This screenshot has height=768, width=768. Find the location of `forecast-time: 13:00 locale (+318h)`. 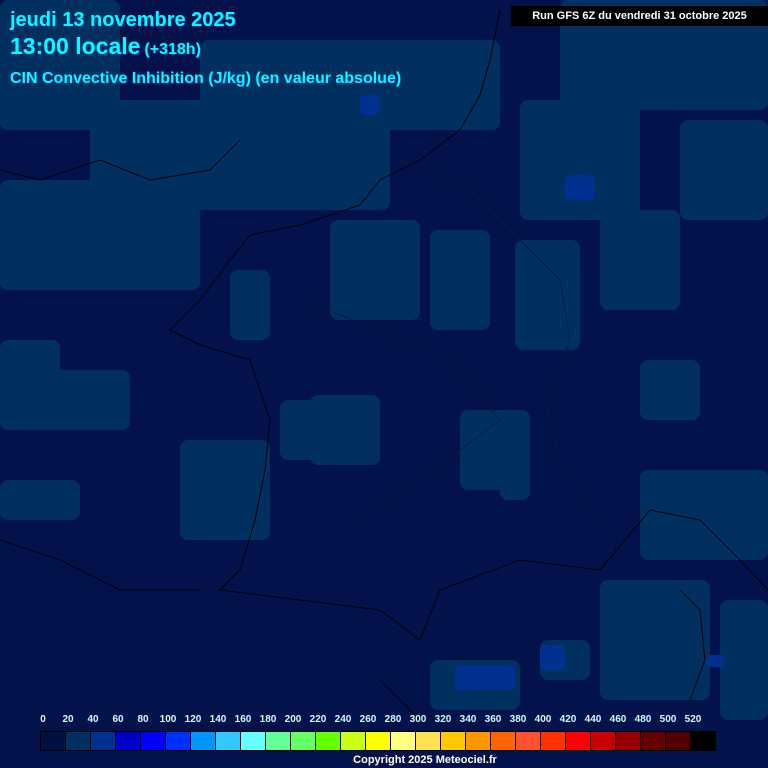

forecast-time: 13:00 locale (+318h) is located at coordinates (105, 46).